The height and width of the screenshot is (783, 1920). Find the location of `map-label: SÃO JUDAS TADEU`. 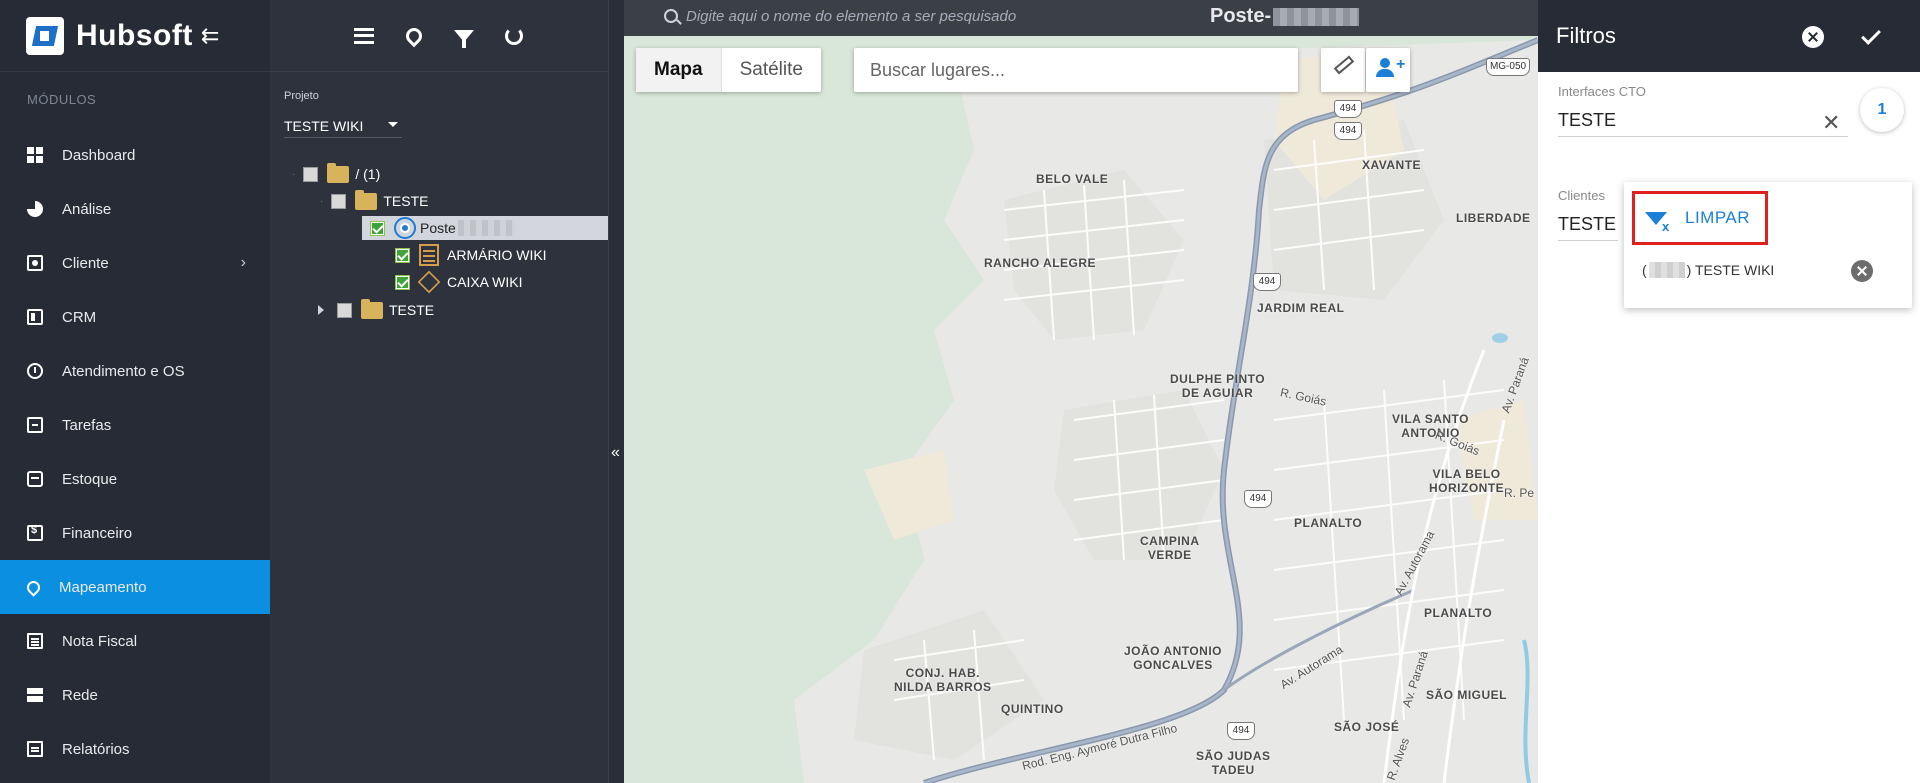

map-label: SÃO JUDAS TADEU is located at coordinates (1233, 763).